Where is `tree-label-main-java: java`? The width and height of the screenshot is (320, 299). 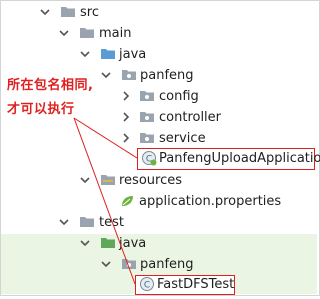 tree-label-main-java: java is located at coordinates (133, 54).